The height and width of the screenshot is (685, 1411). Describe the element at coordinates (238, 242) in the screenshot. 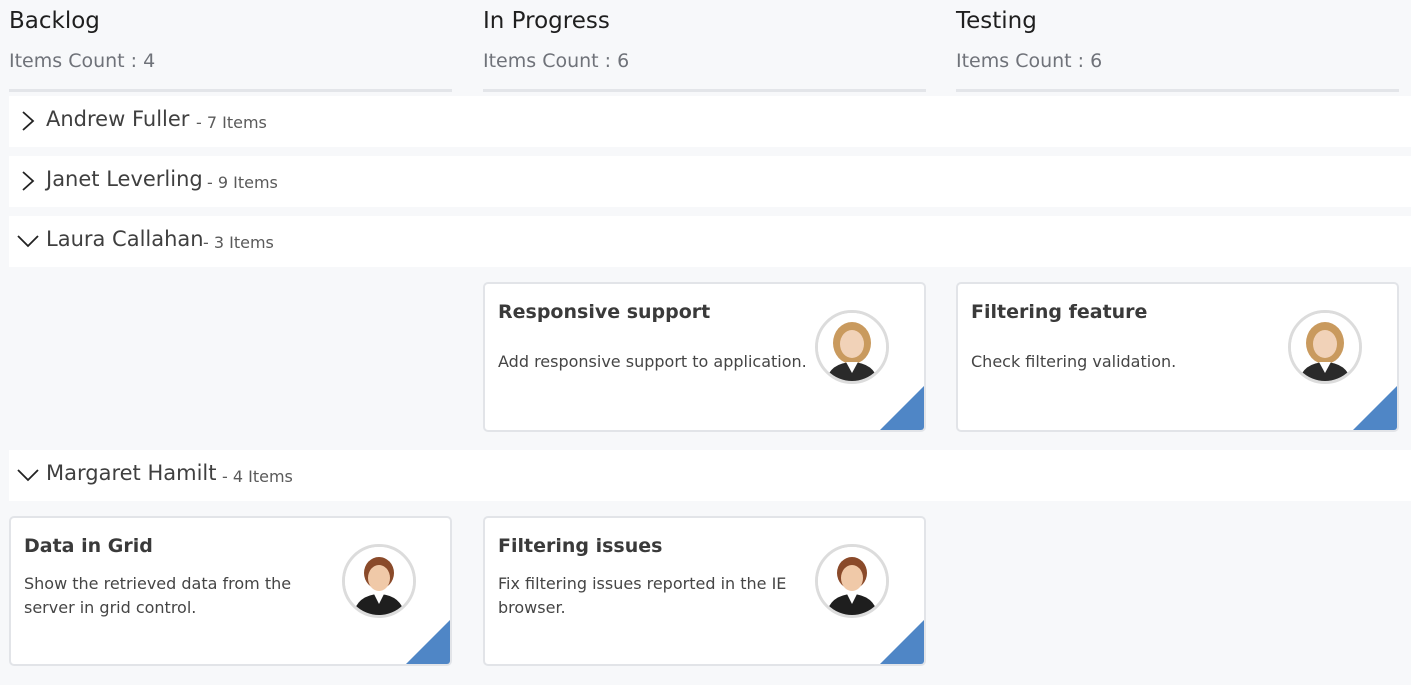

I see `swimlane-item-count: - 3 Items` at that location.